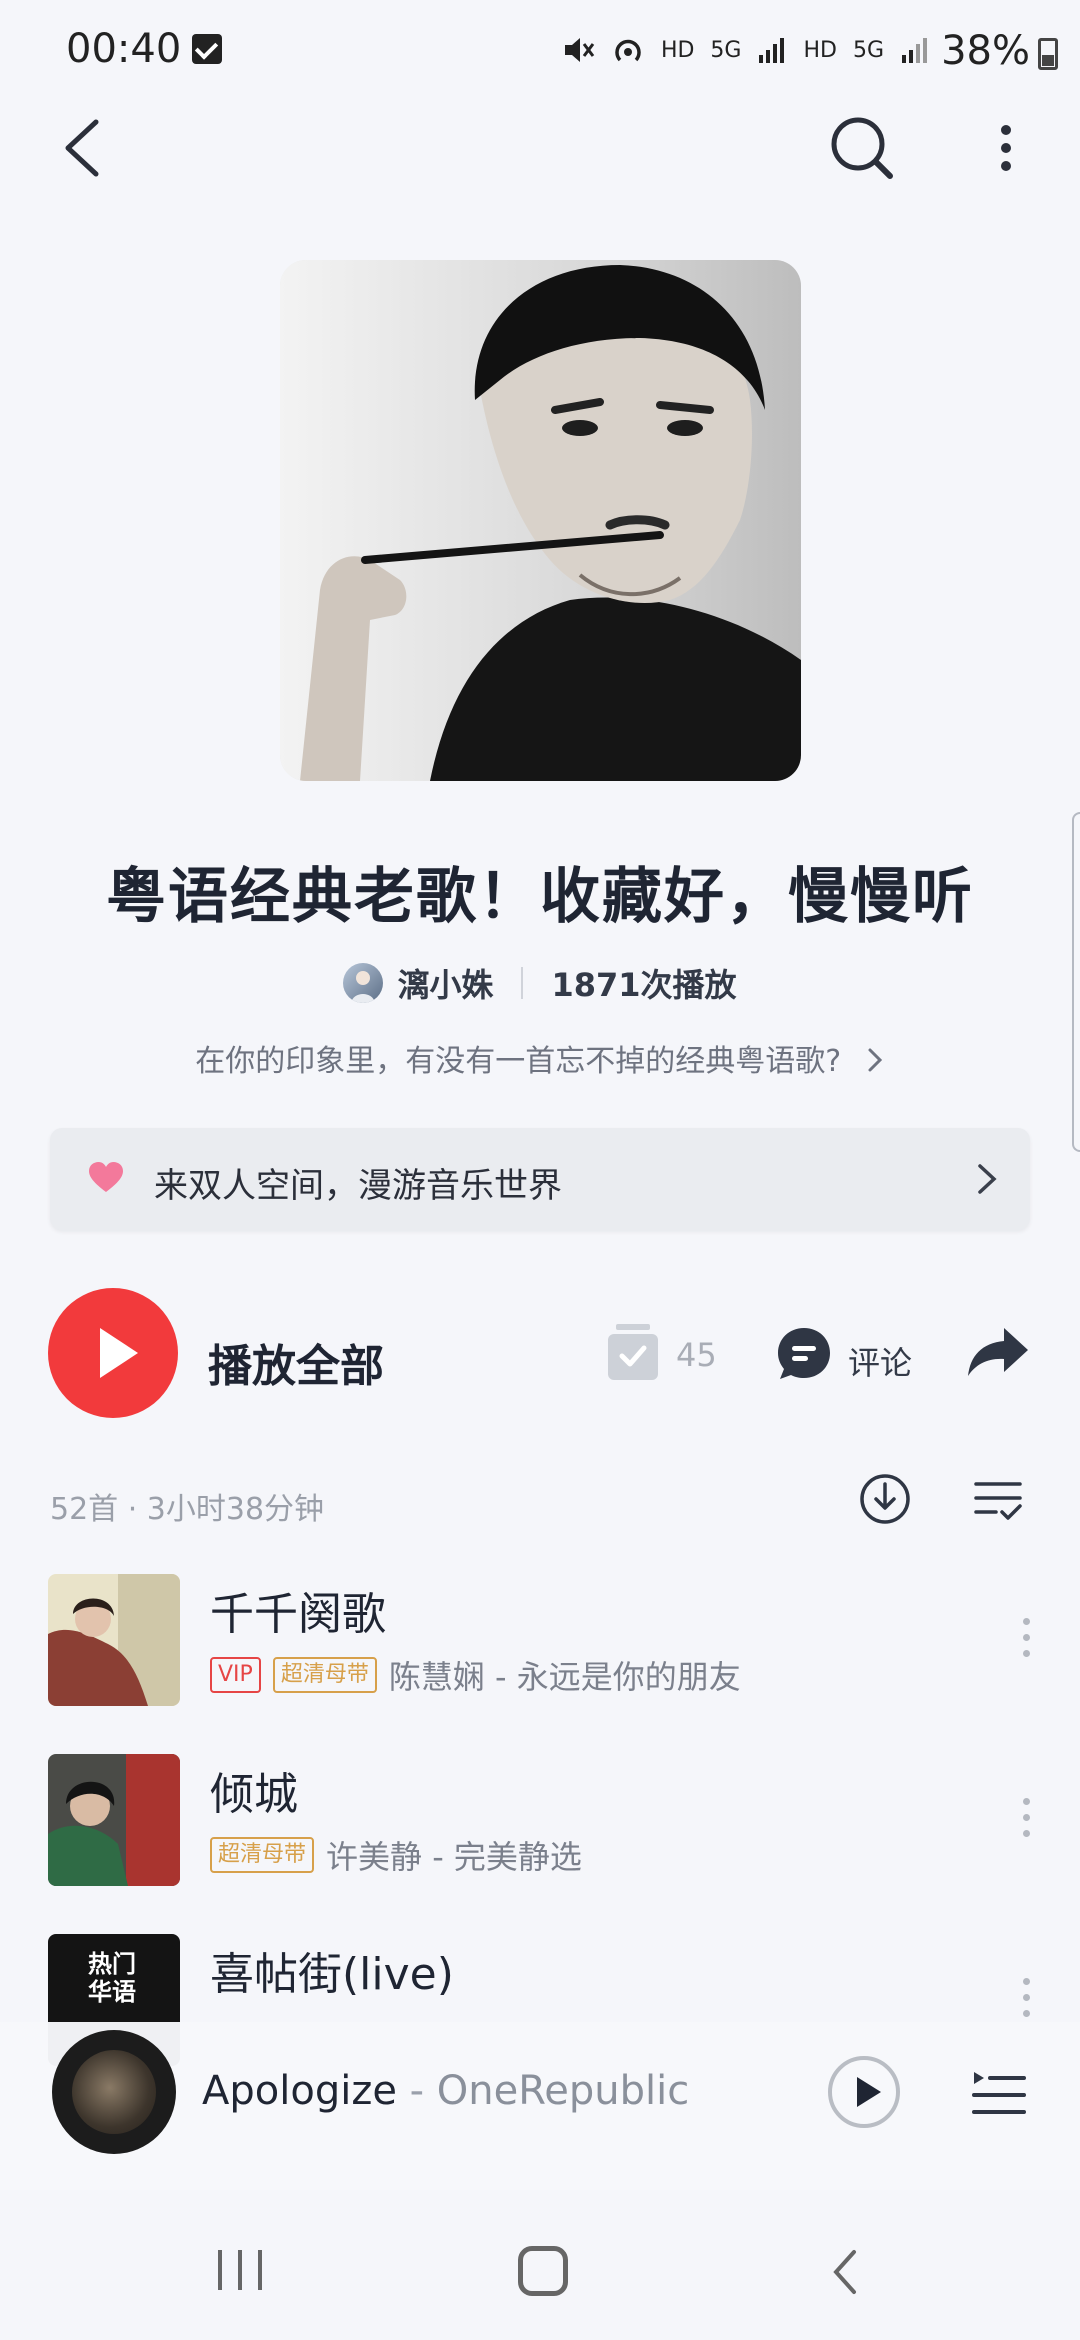  Describe the element at coordinates (358, 1186) in the screenshot. I see `banner-text: 来双人空间，漫游音乐世界` at that location.